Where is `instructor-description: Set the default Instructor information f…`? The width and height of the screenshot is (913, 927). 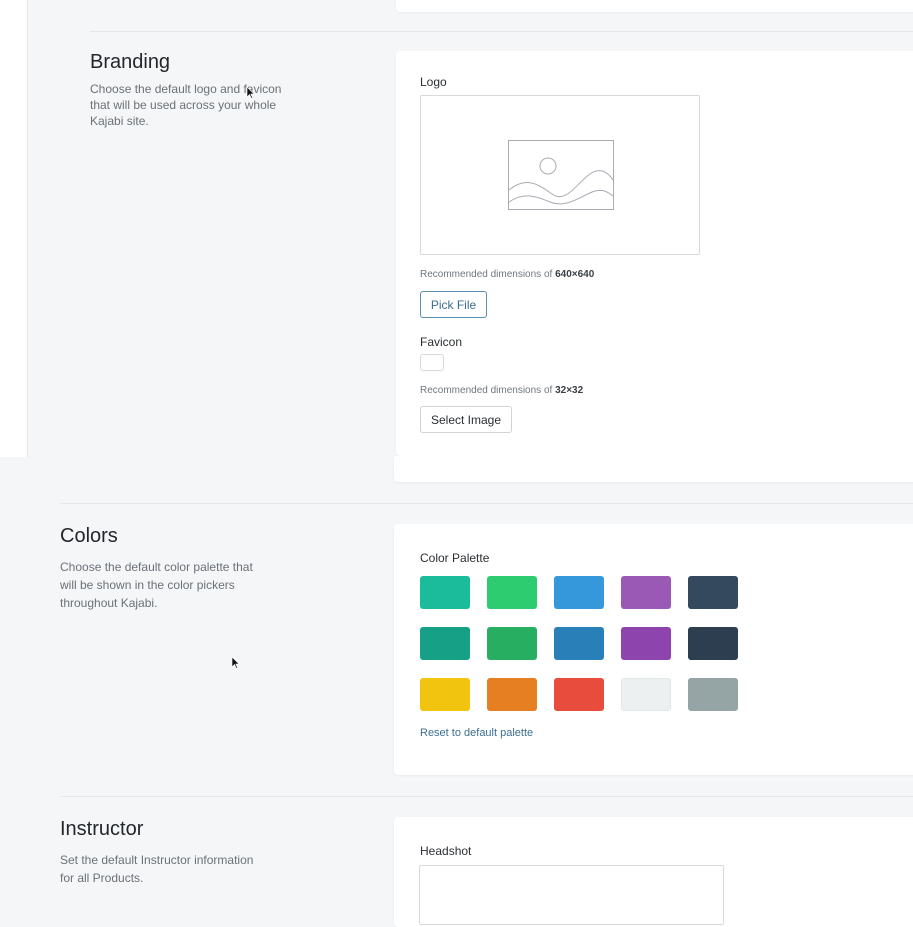 instructor-description: Set the default Instructor information f… is located at coordinates (157, 869).